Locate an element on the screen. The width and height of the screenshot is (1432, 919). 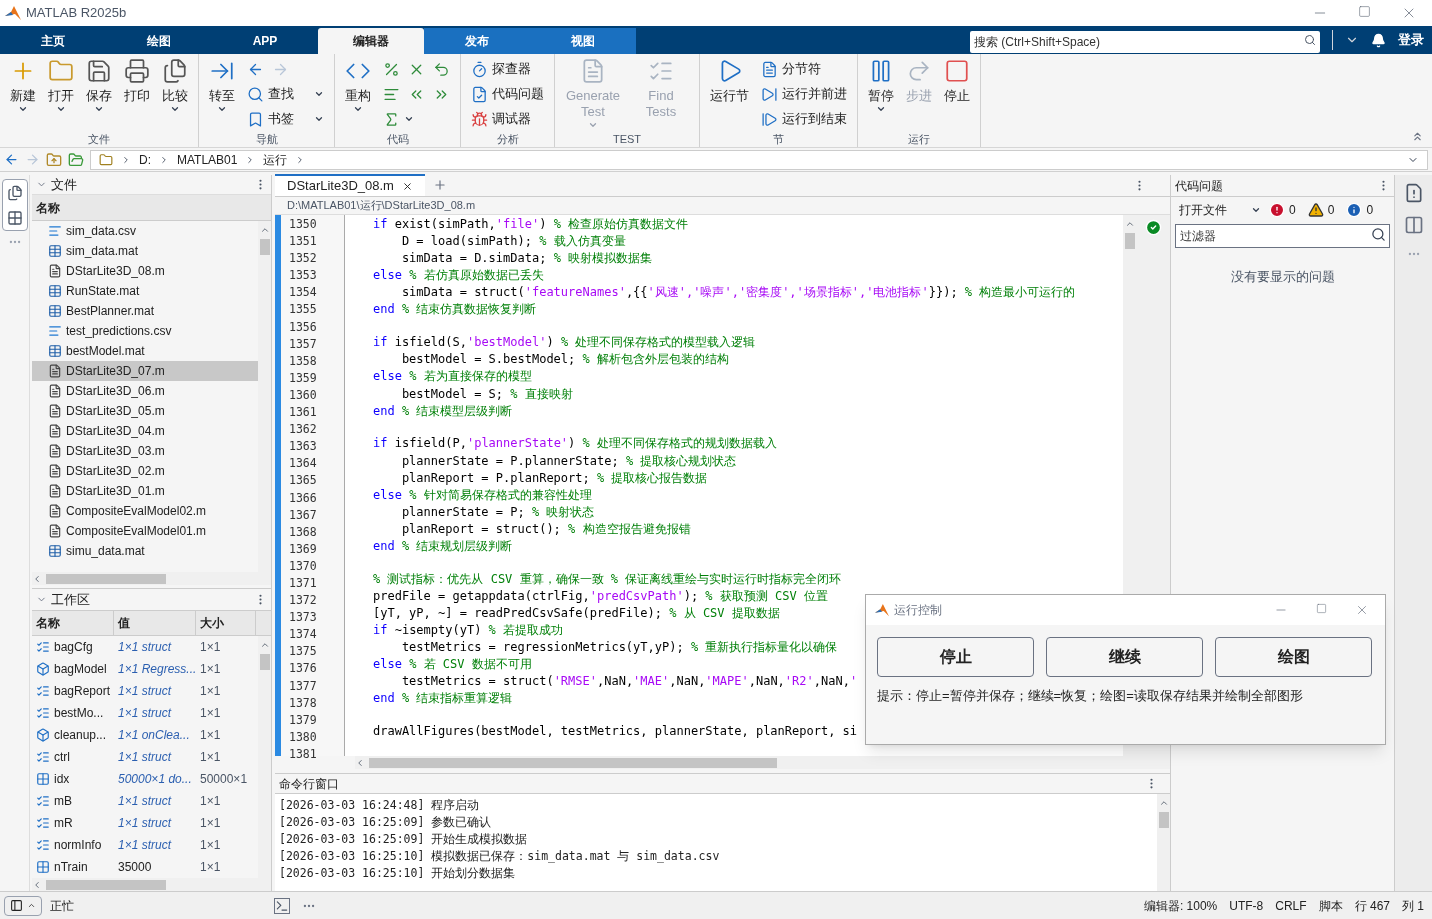
ribbon-tab: 视图 is located at coordinates (583, 41).